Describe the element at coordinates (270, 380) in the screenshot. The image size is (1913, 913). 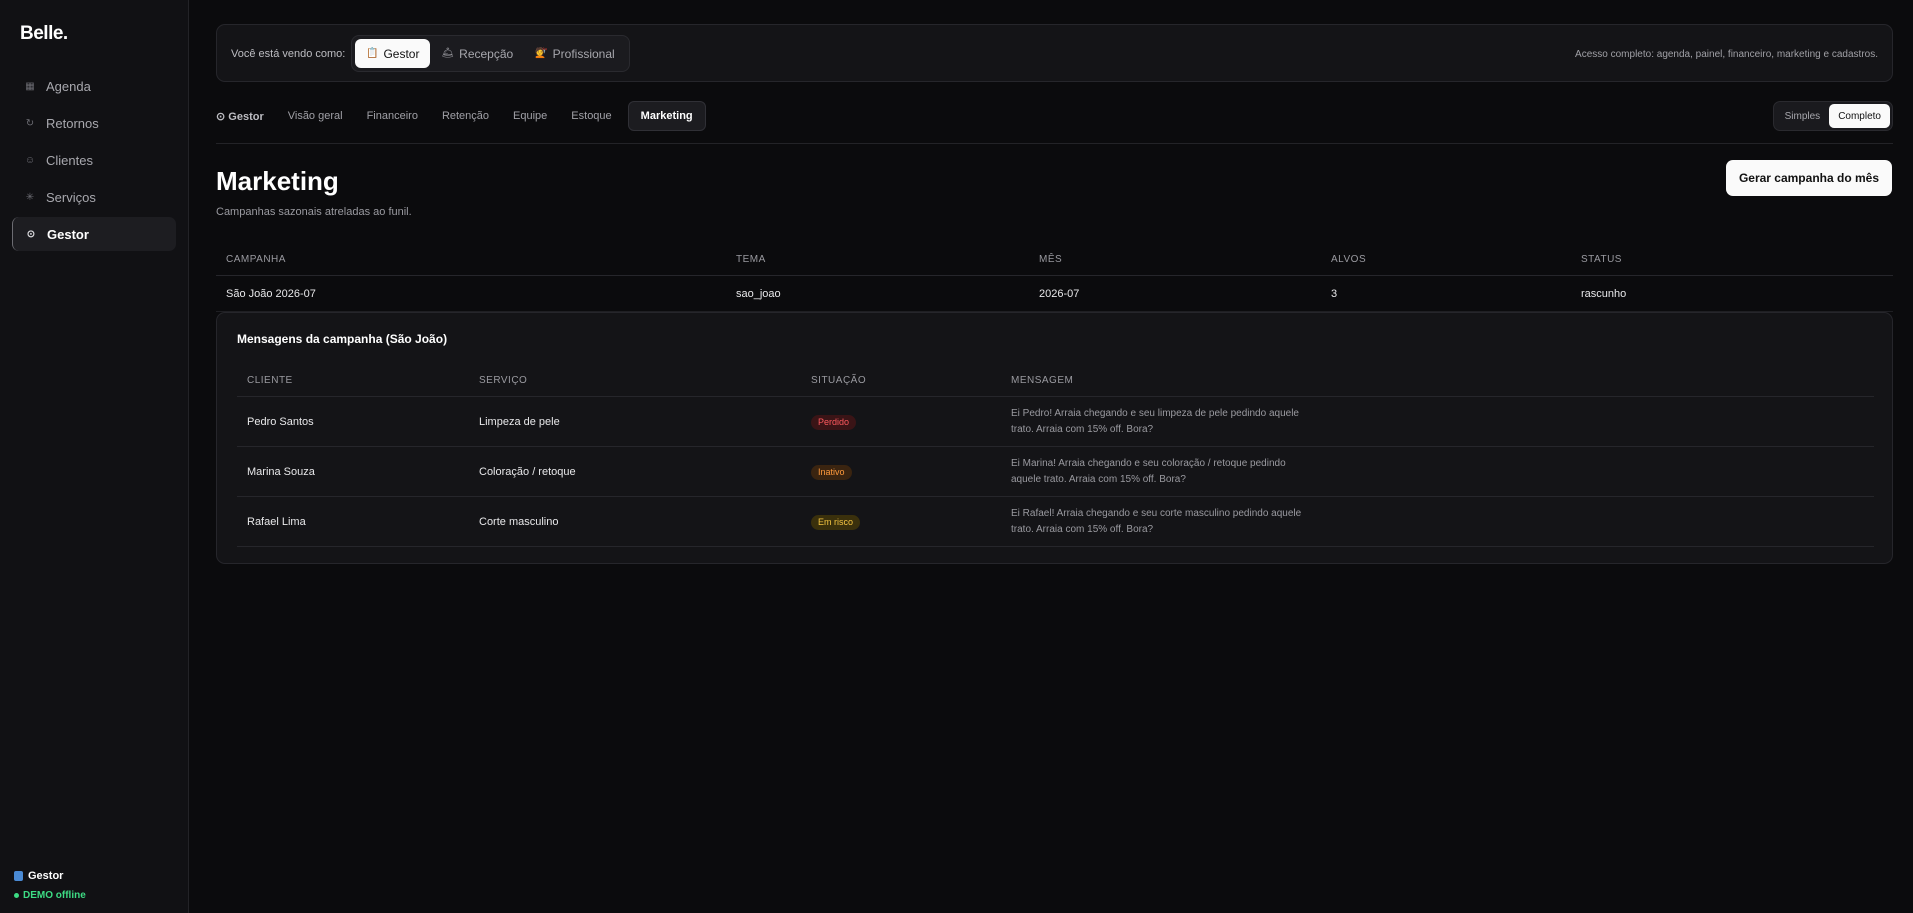
I see `column-header: CLIENTE` at that location.